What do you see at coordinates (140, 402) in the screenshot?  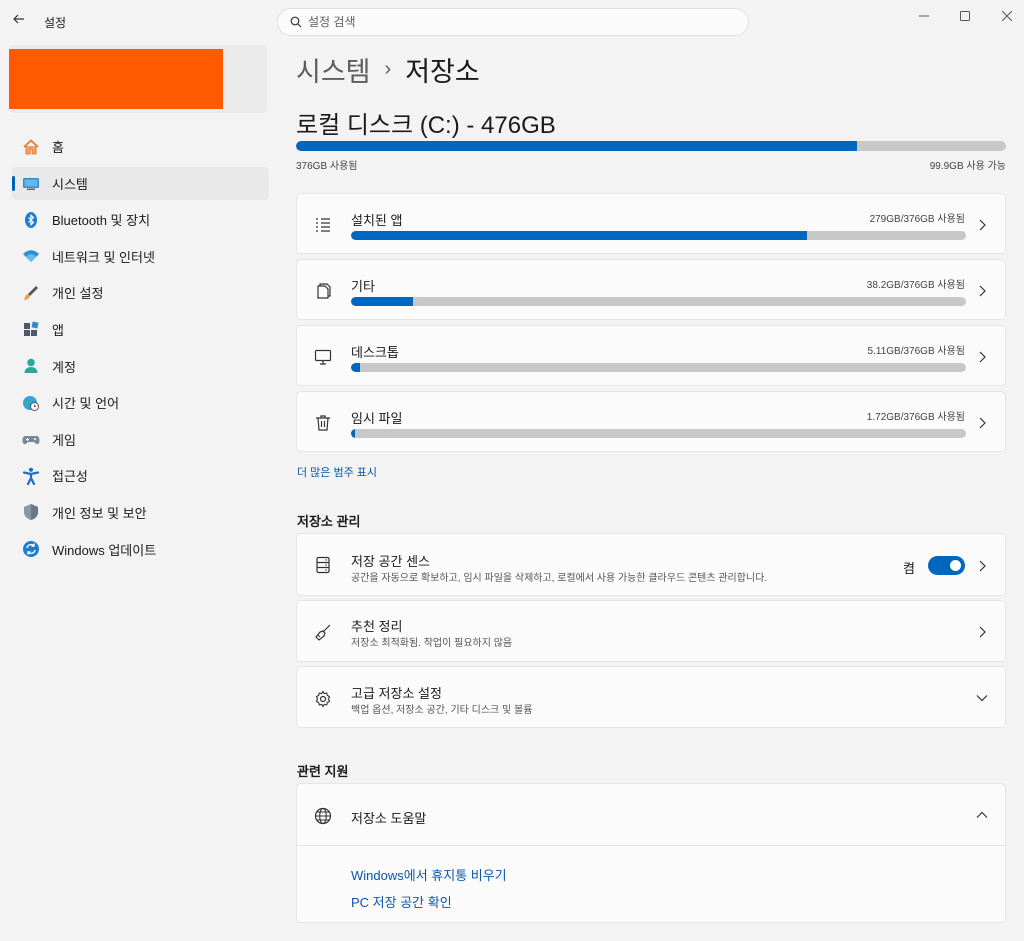 I see `sidebar-item-time-language: 시간 및 언어` at bounding box center [140, 402].